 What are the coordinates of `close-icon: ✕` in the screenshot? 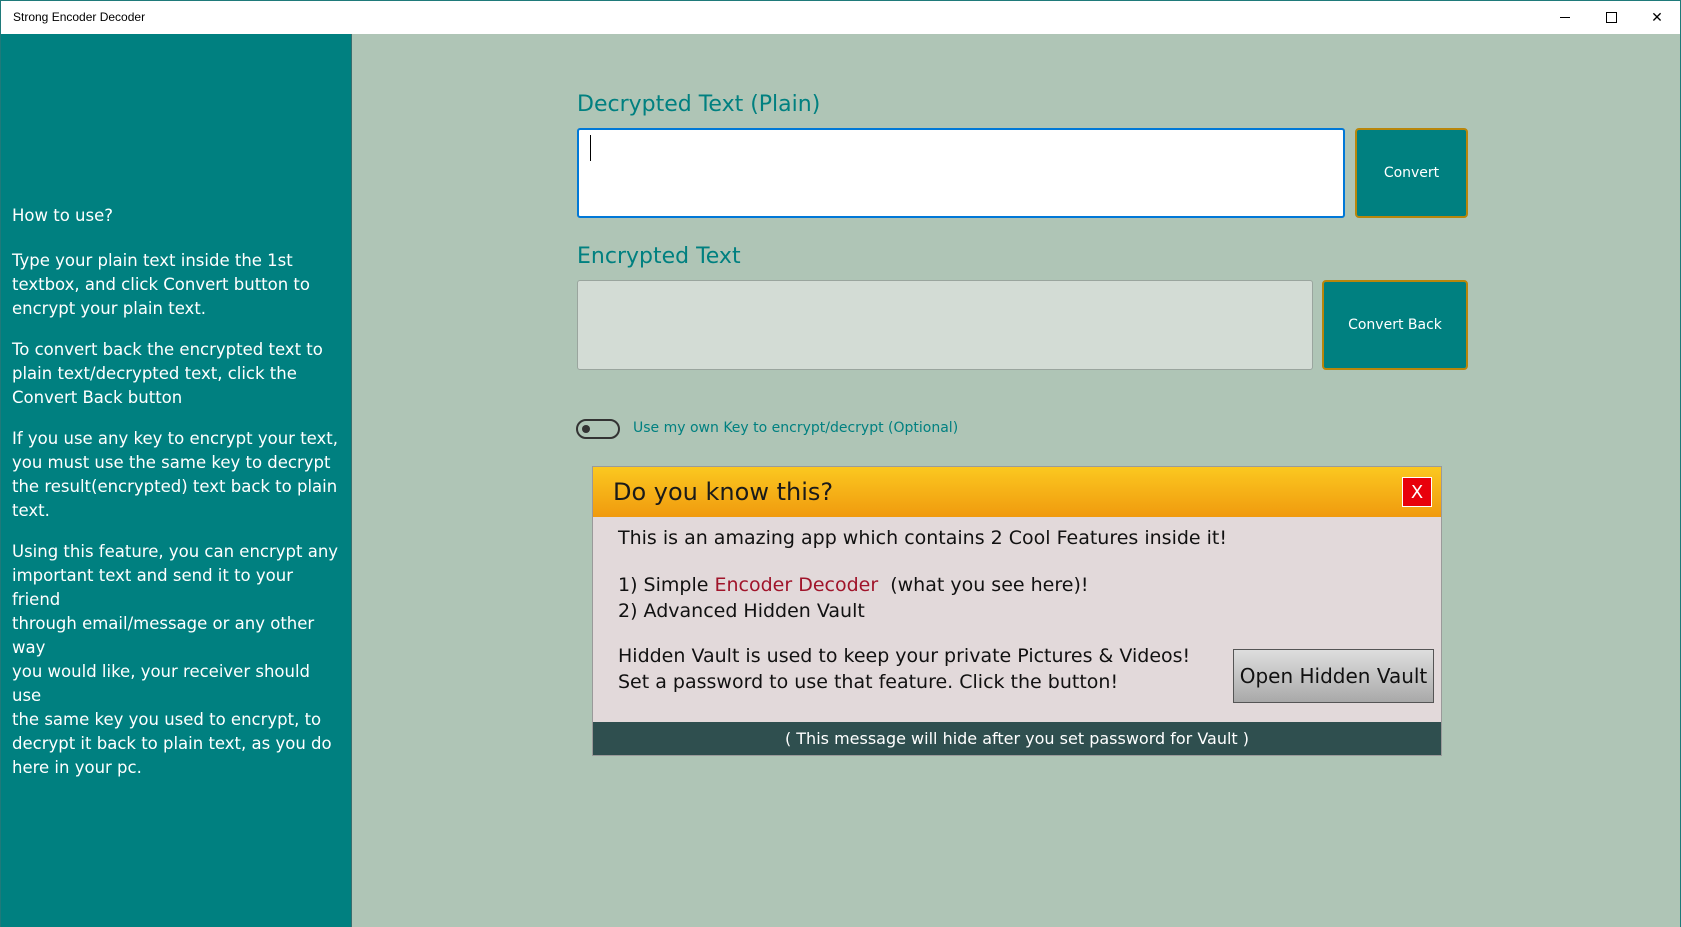 It's located at (1657, 17).